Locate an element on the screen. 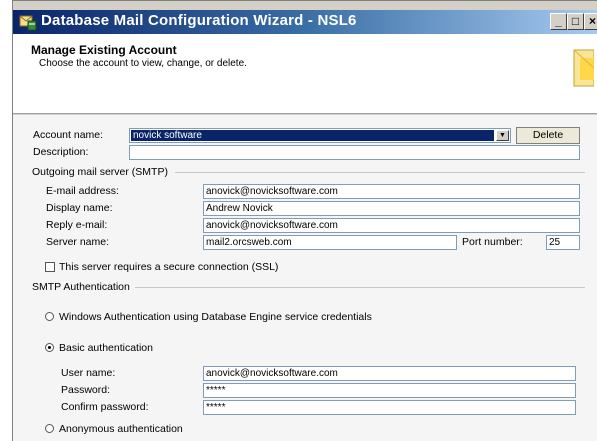 The image size is (597, 441). email-field: anovick@novicksoftware.com is located at coordinates (391, 191).